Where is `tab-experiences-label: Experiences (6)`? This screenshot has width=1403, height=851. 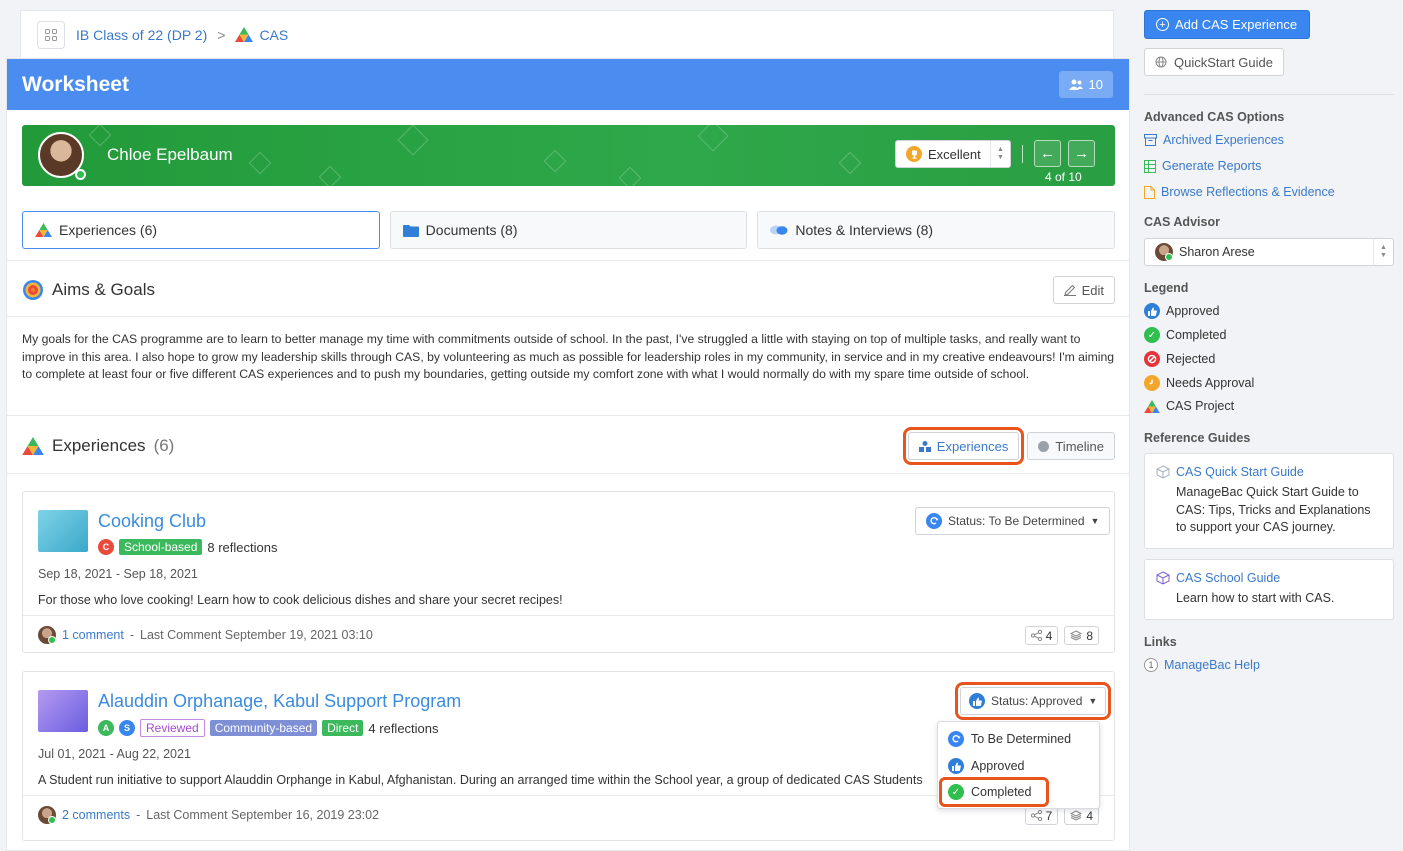
tab-experiences-label: Experiences (6) is located at coordinates (108, 230).